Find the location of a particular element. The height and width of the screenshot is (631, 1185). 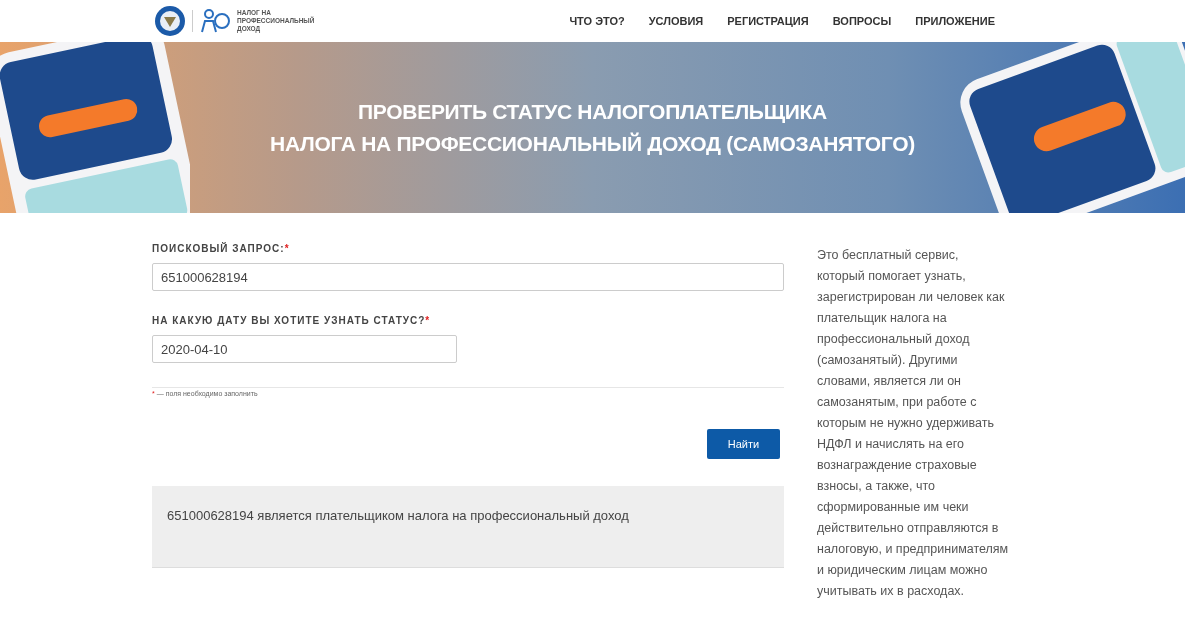

field-label: НА КАКУЮ ДАТУ ВЫ ХОТИТЕ УЗНАТЬ СТАТУС?* is located at coordinates (292, 320).